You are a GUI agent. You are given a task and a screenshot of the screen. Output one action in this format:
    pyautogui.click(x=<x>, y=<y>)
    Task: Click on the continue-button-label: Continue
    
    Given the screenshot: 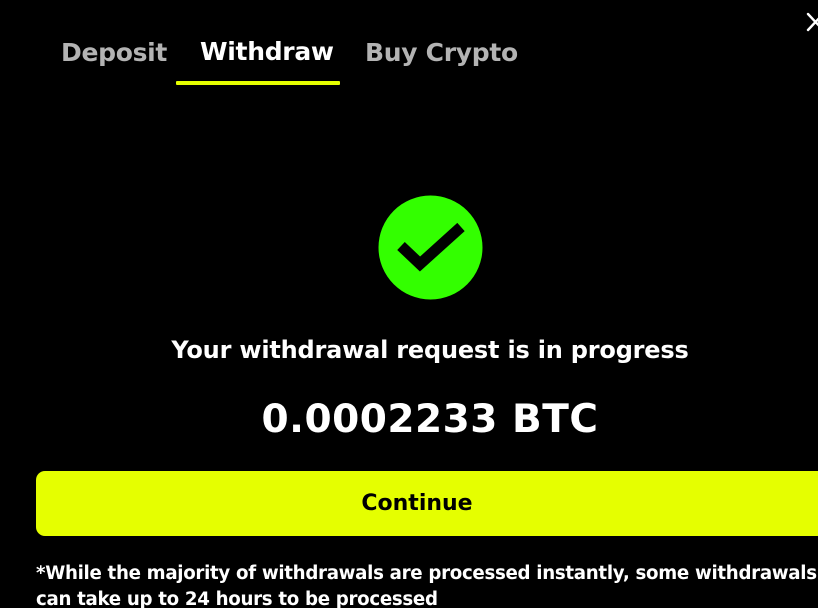 What is the action you would take?
    pyautogui.click(x=417, y=503)
    